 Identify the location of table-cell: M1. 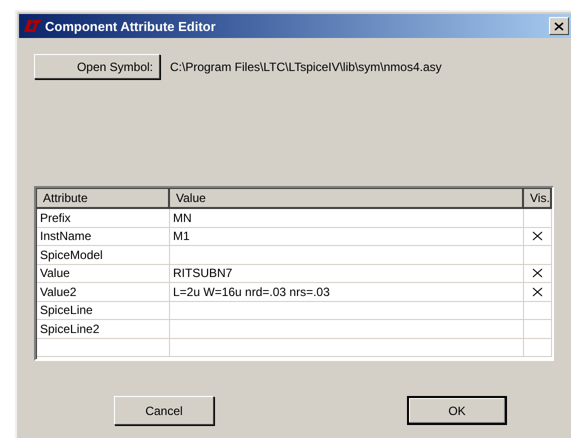
(347, 237).